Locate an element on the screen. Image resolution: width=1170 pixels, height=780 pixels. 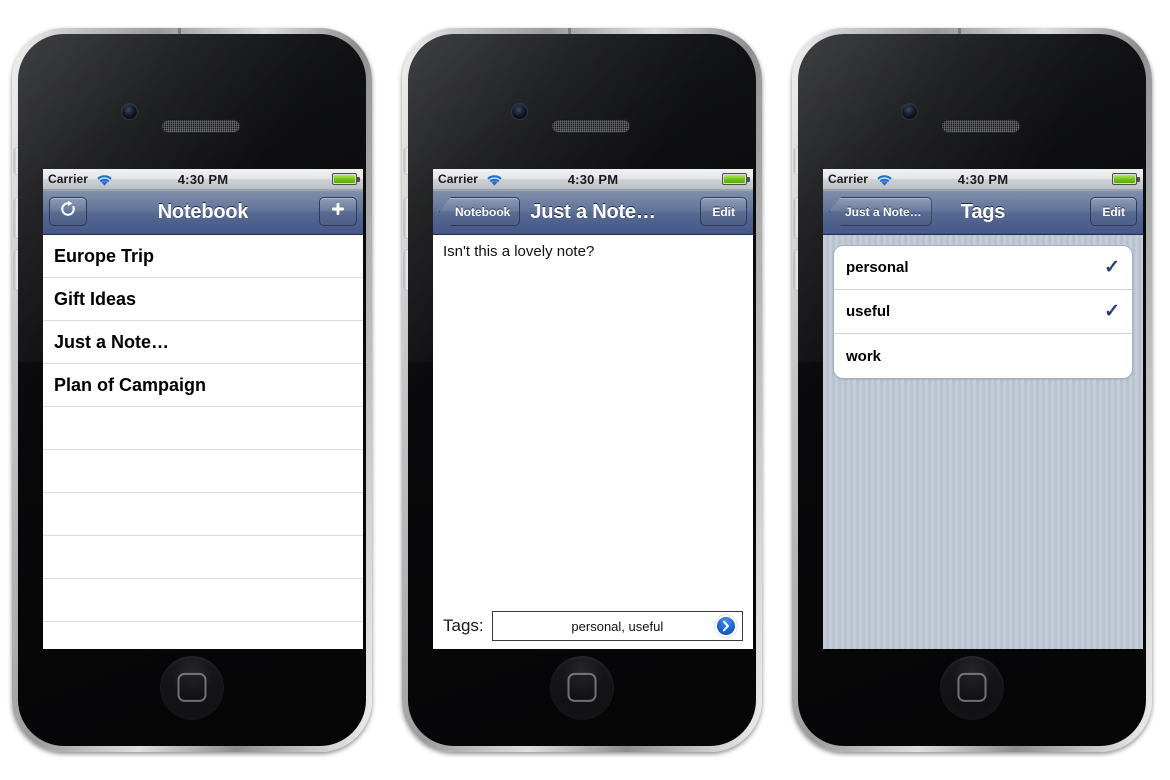
tags-field: personal, useful is located at coordinates (617, 626).